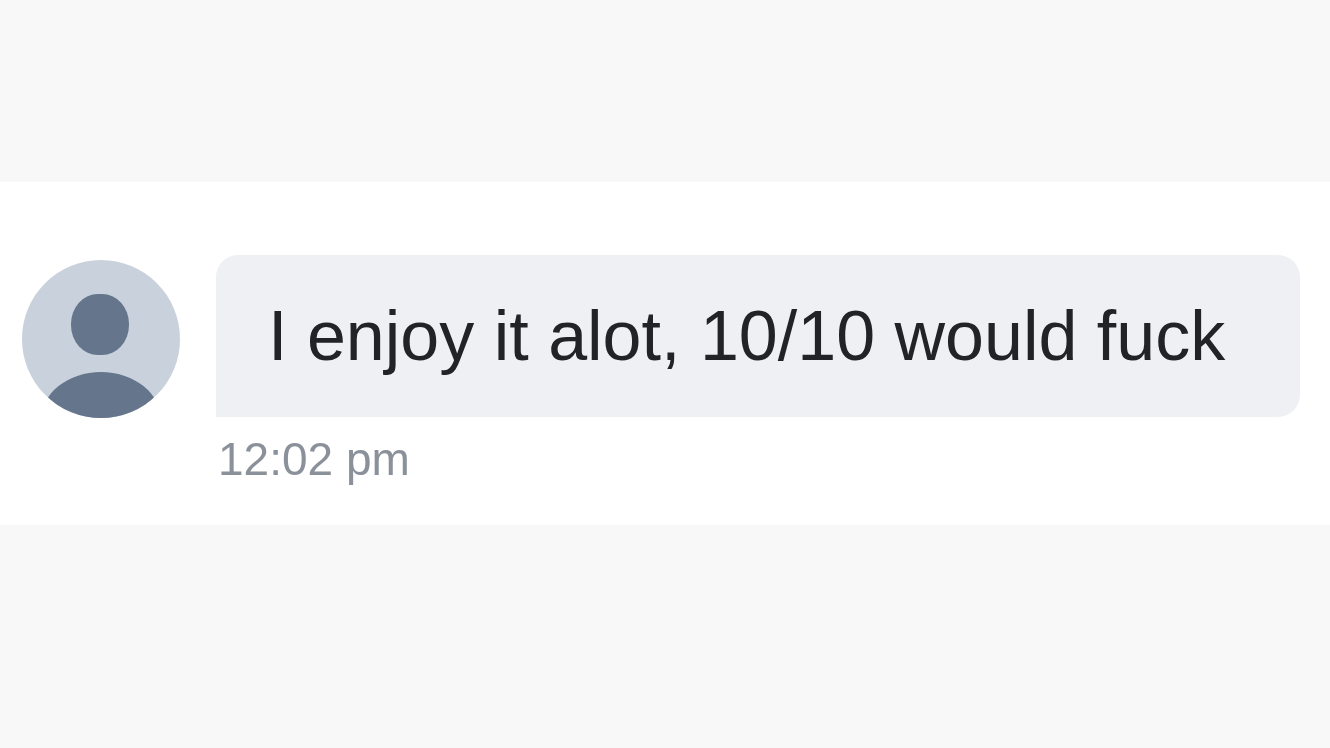  Describe the element at coordinates (747, 336) in the screenshot. I see `message-text: I enjoy it alot, 10/10 would fuck` at that location.